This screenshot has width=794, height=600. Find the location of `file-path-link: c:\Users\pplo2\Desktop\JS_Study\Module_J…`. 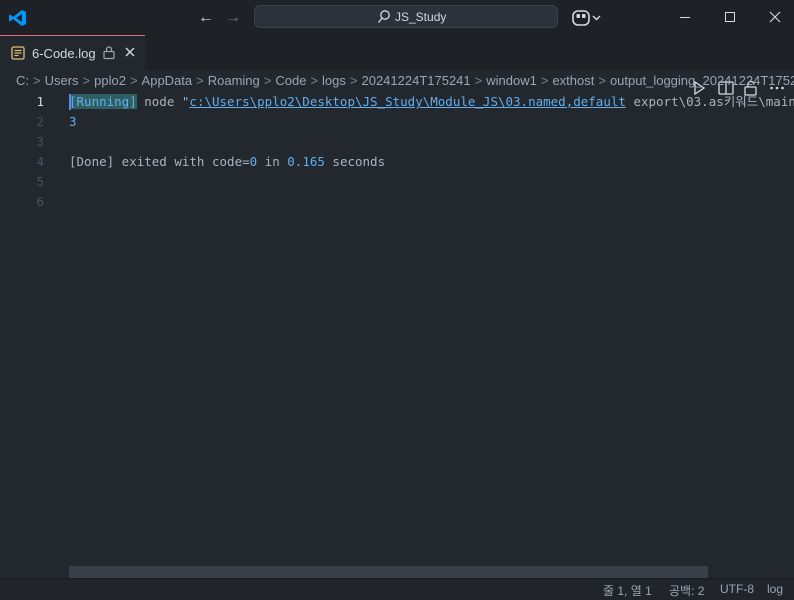

file-path-link: c:\Users\pplo2\Desktop\JS_Study\Module_J… is located at coordinates (407, 101).